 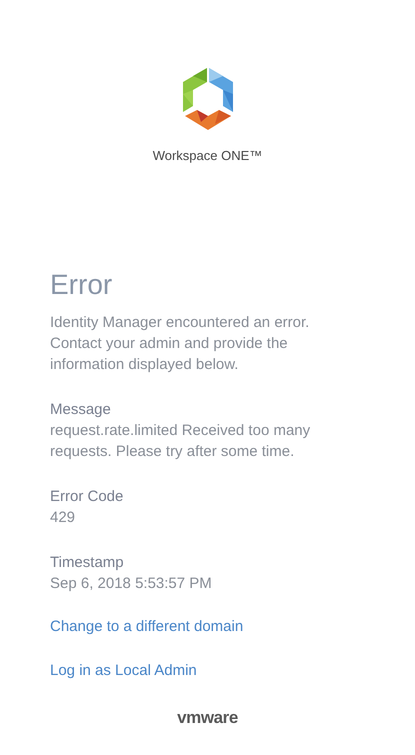 What do you see at coordinates (181, 441) in the screenshot?
I see `detail-value: request.rate.limited Received too many requests. Please try after some time.` at bounding box center [181, 441].